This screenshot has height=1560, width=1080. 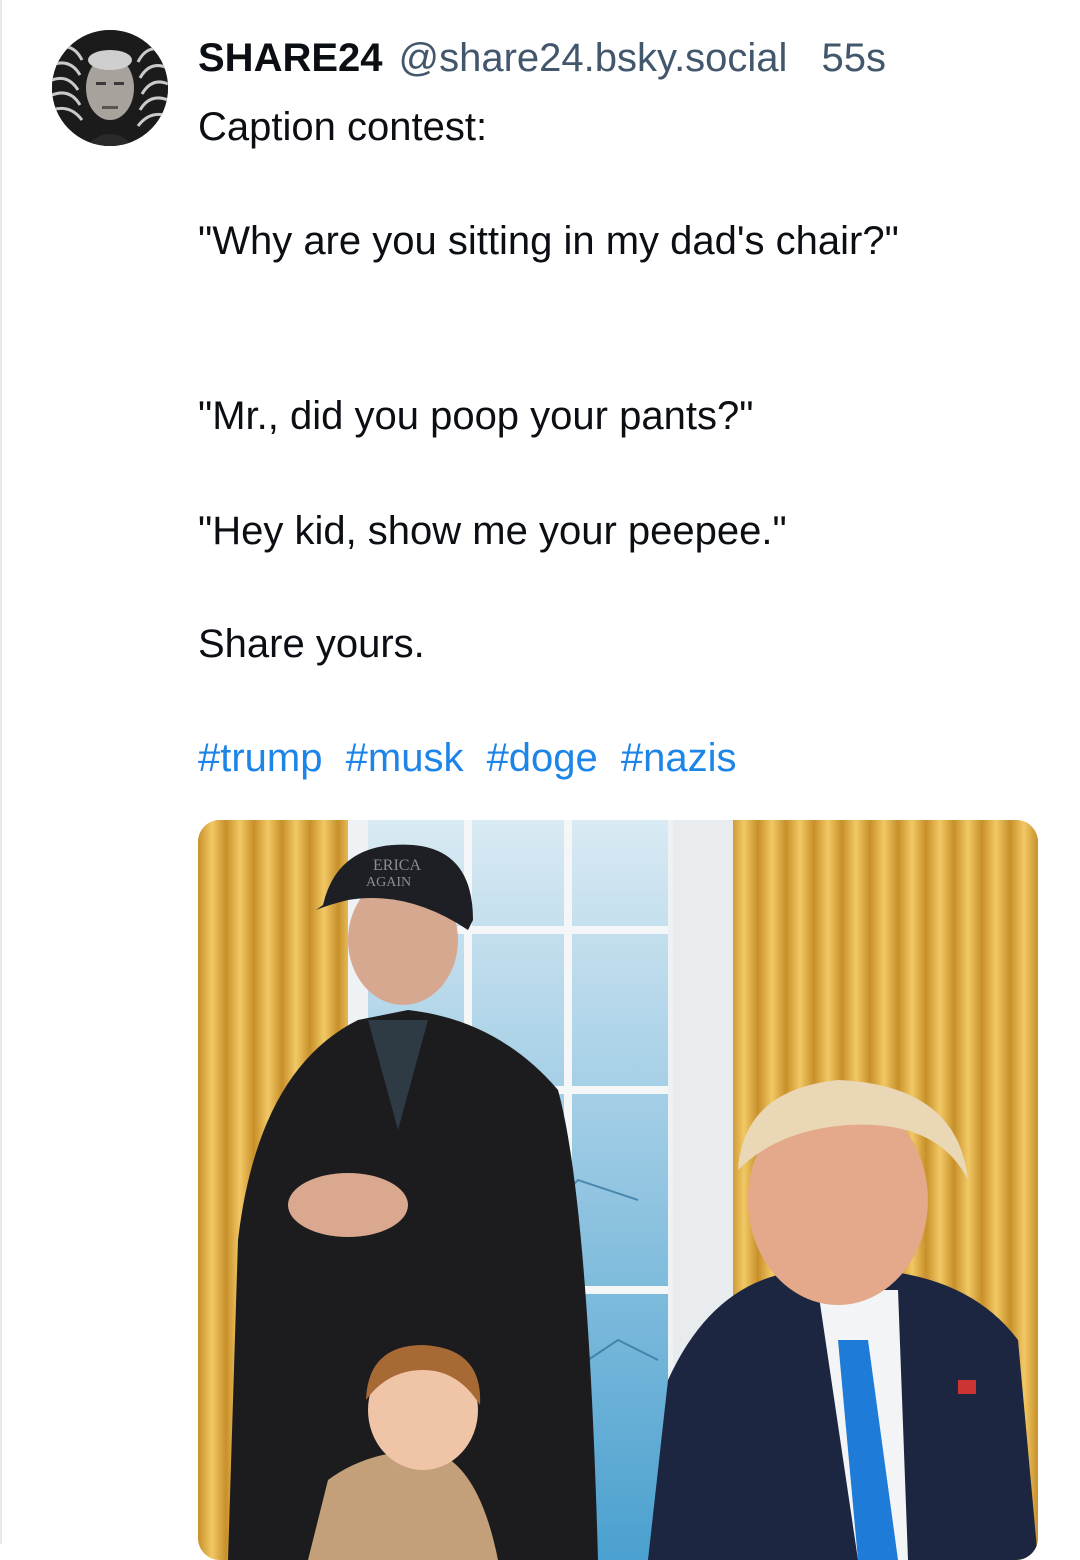 What do you see at coordinates (110, 88) in the screenshot?
I see `author-avatar` at bounding box center [110, 88].